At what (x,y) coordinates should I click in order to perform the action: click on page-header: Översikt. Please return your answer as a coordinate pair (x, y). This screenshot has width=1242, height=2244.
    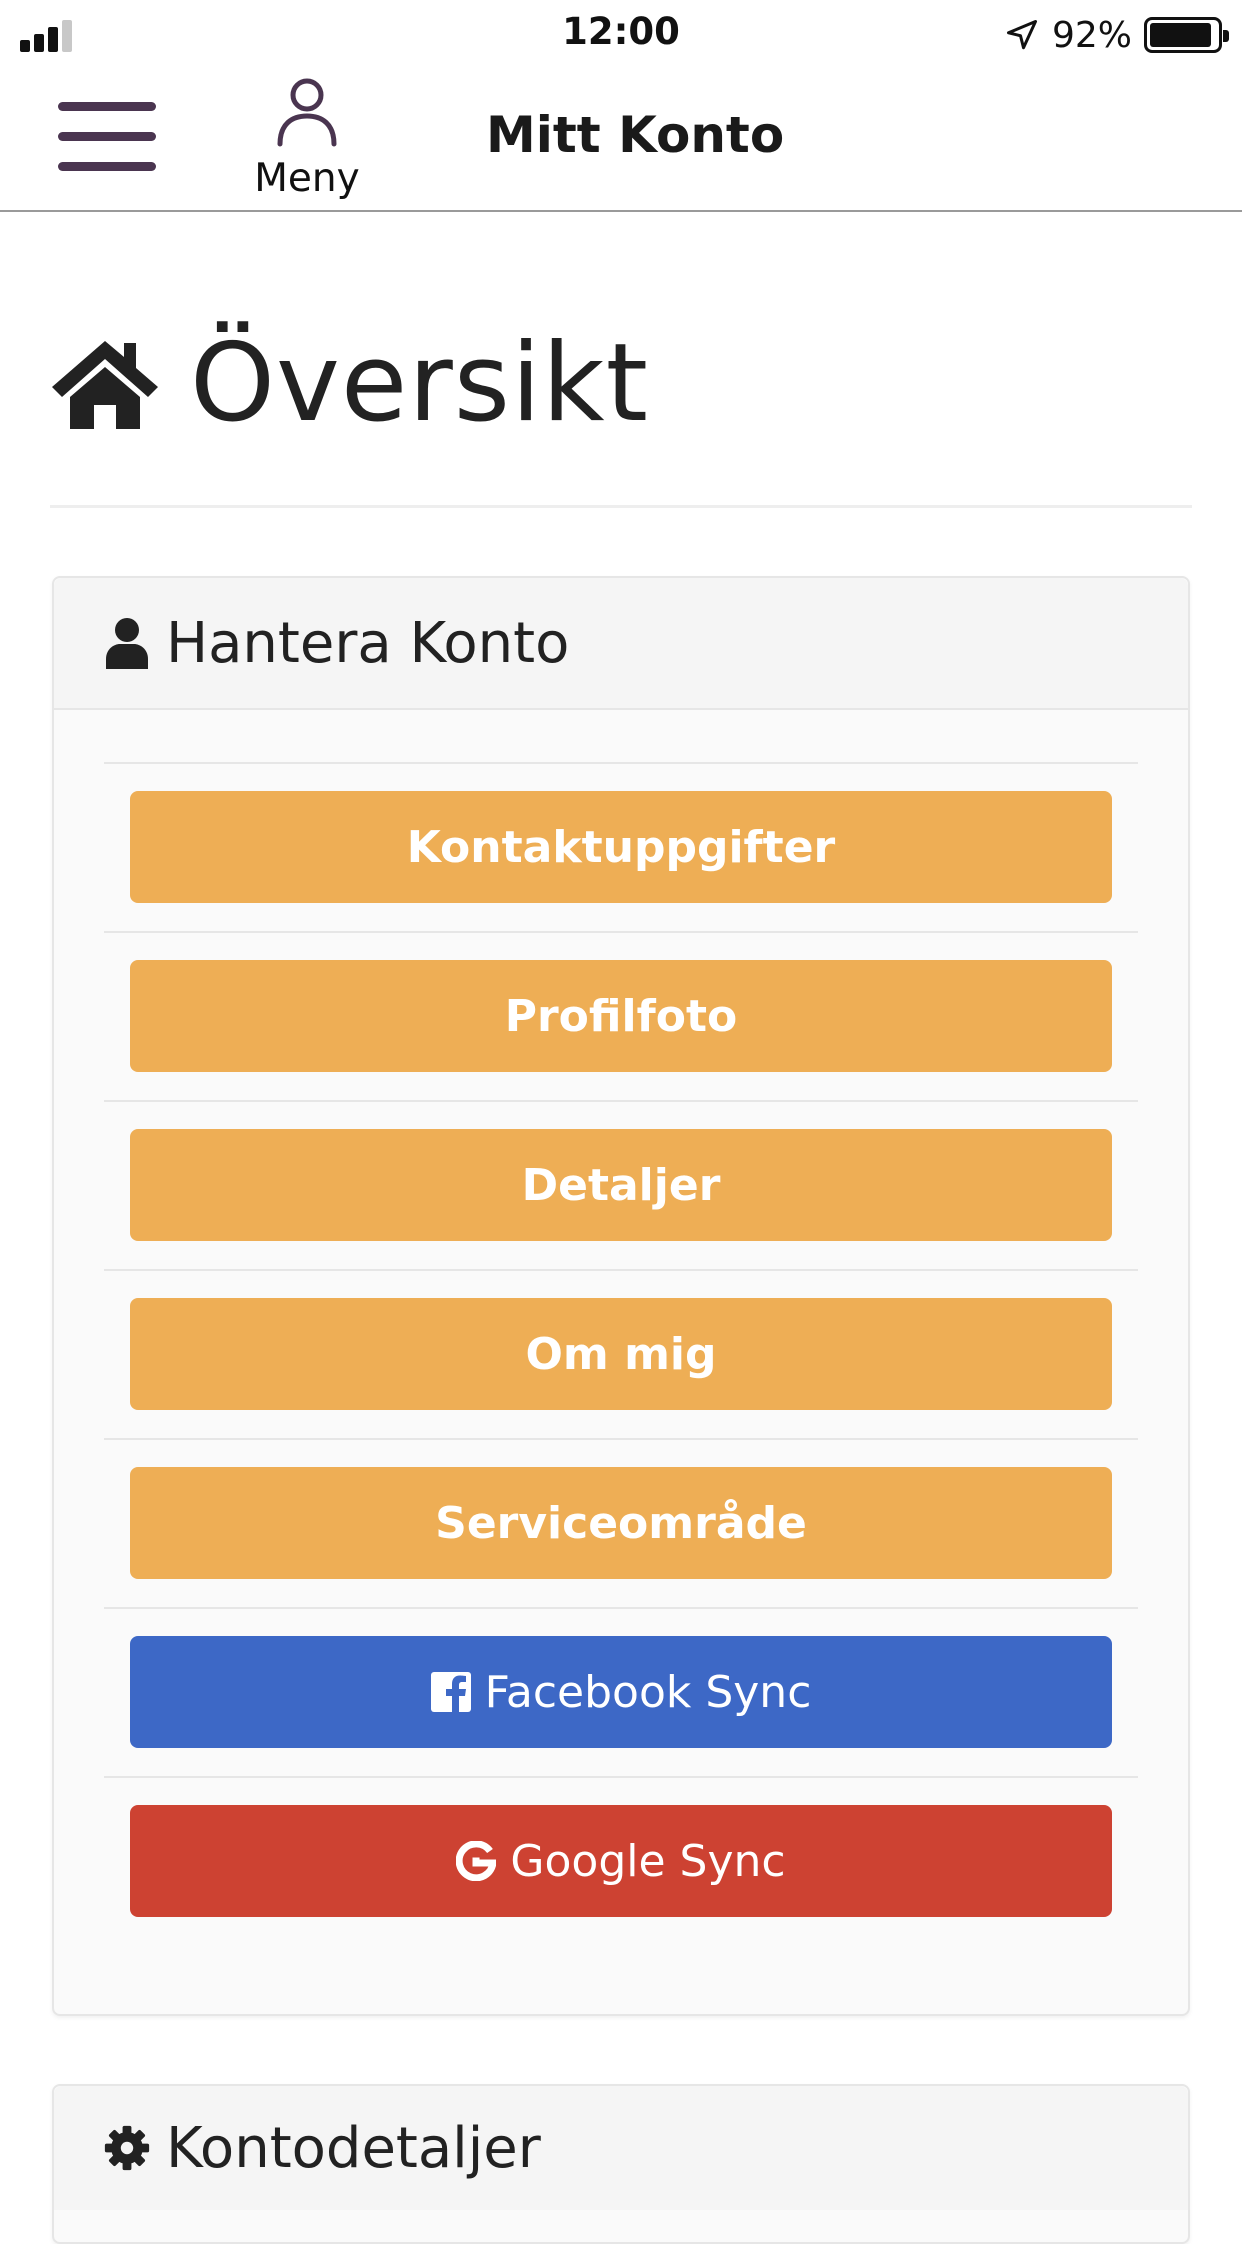
    Looking at the image, I should click on (349, 383).